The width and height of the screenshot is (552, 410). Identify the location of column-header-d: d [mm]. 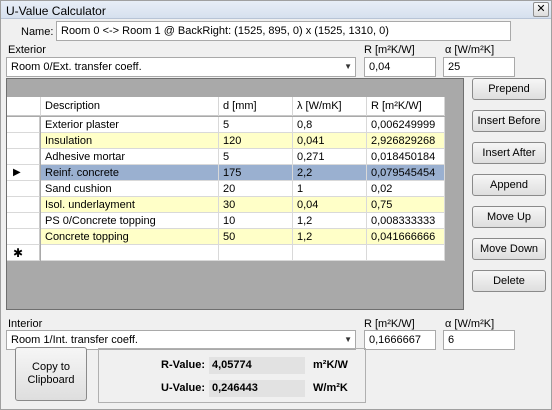
(256, 106).